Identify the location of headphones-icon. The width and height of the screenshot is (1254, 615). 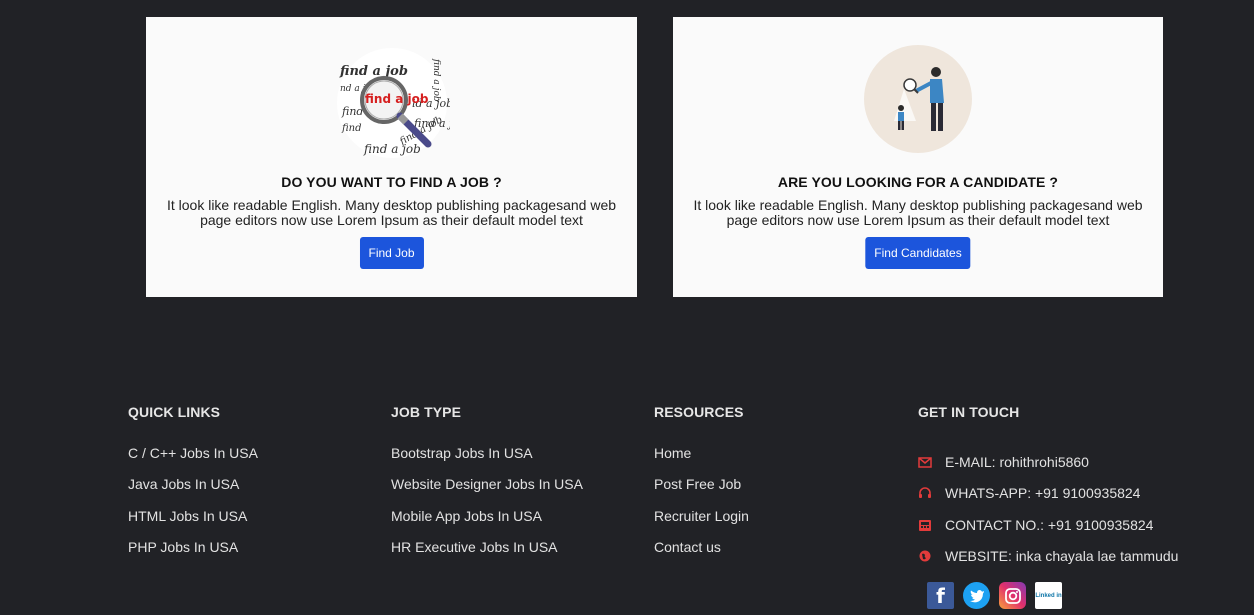
(925, 493).